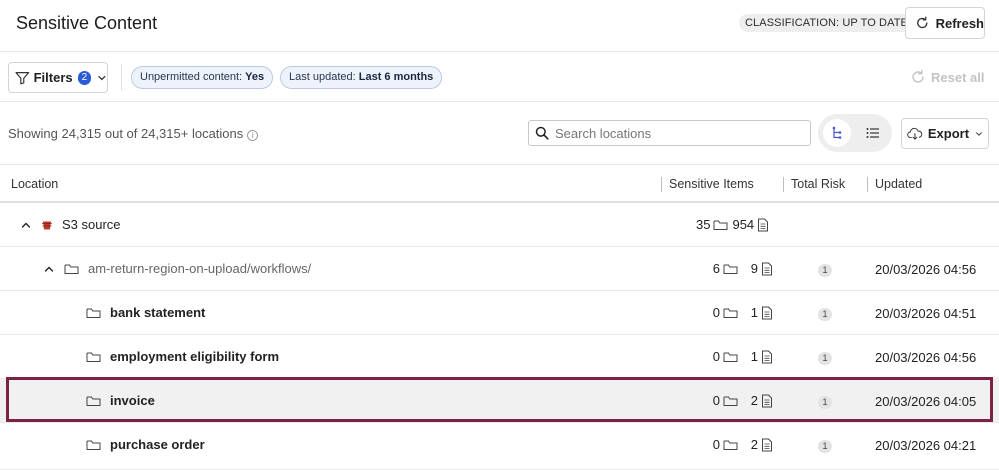  What do you see at coordinates (716, 268) in the screenshot?
I see `folder-count: 6` at bounding box center [716, 268].